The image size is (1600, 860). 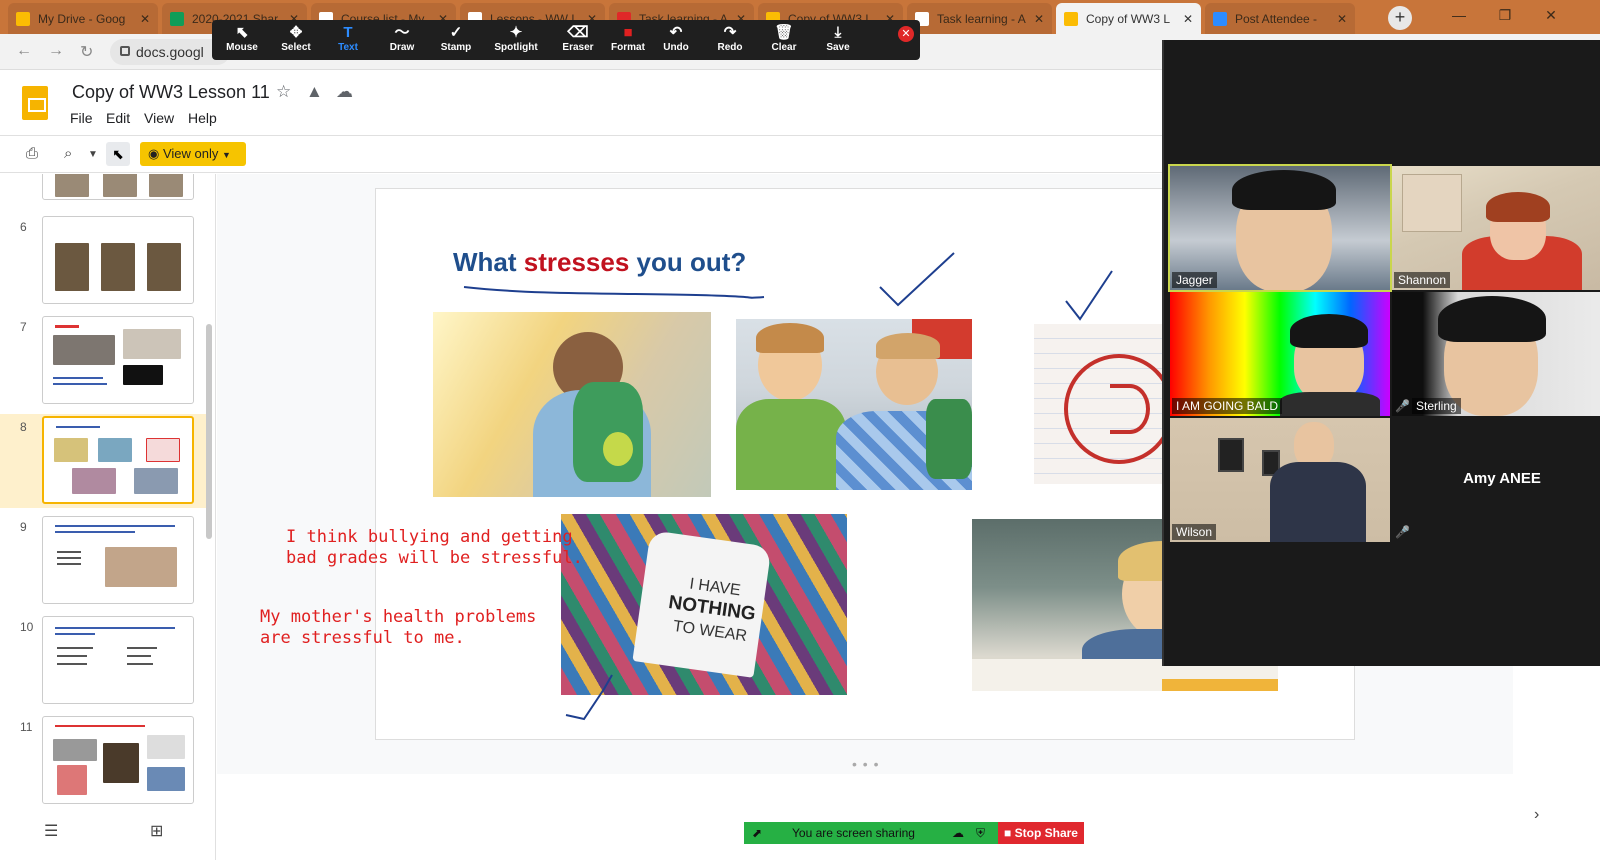 What do you see at coordinates (362, 638) in the screenshot?
I see `annotation-line: are stressful to me.` at bounding box center [362, 638].